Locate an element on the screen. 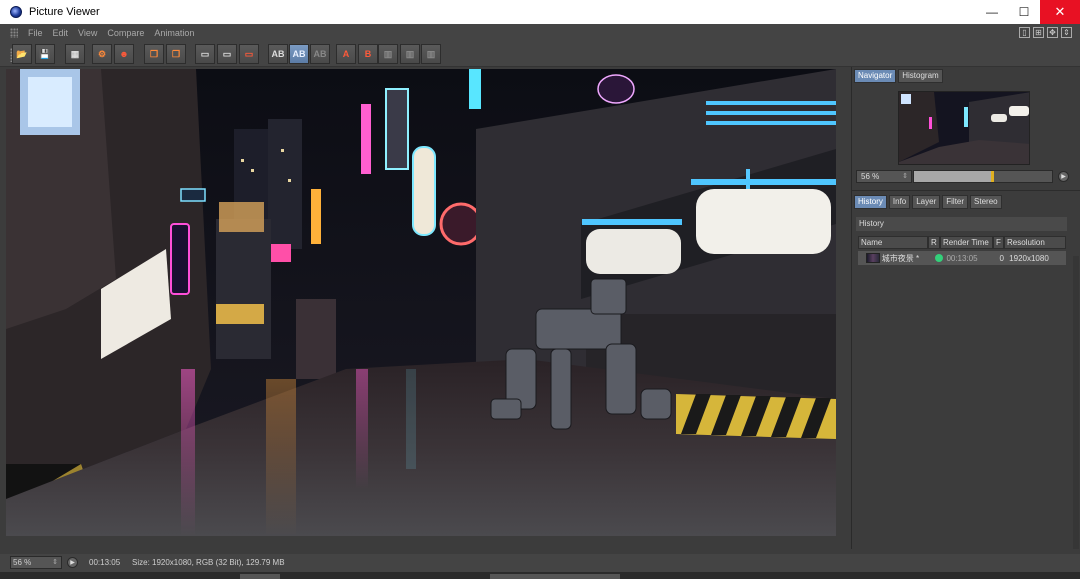 The height and width of the screenshot is (579, 1080). navigator-play-button: ▶ is located at coordinates (1063, 176).